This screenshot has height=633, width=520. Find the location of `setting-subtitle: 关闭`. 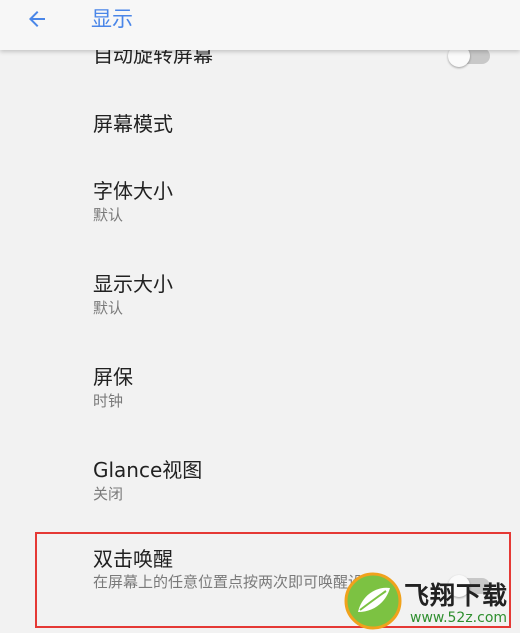

setting-subtitle: 关闭 is located at coordinates (108, 494).